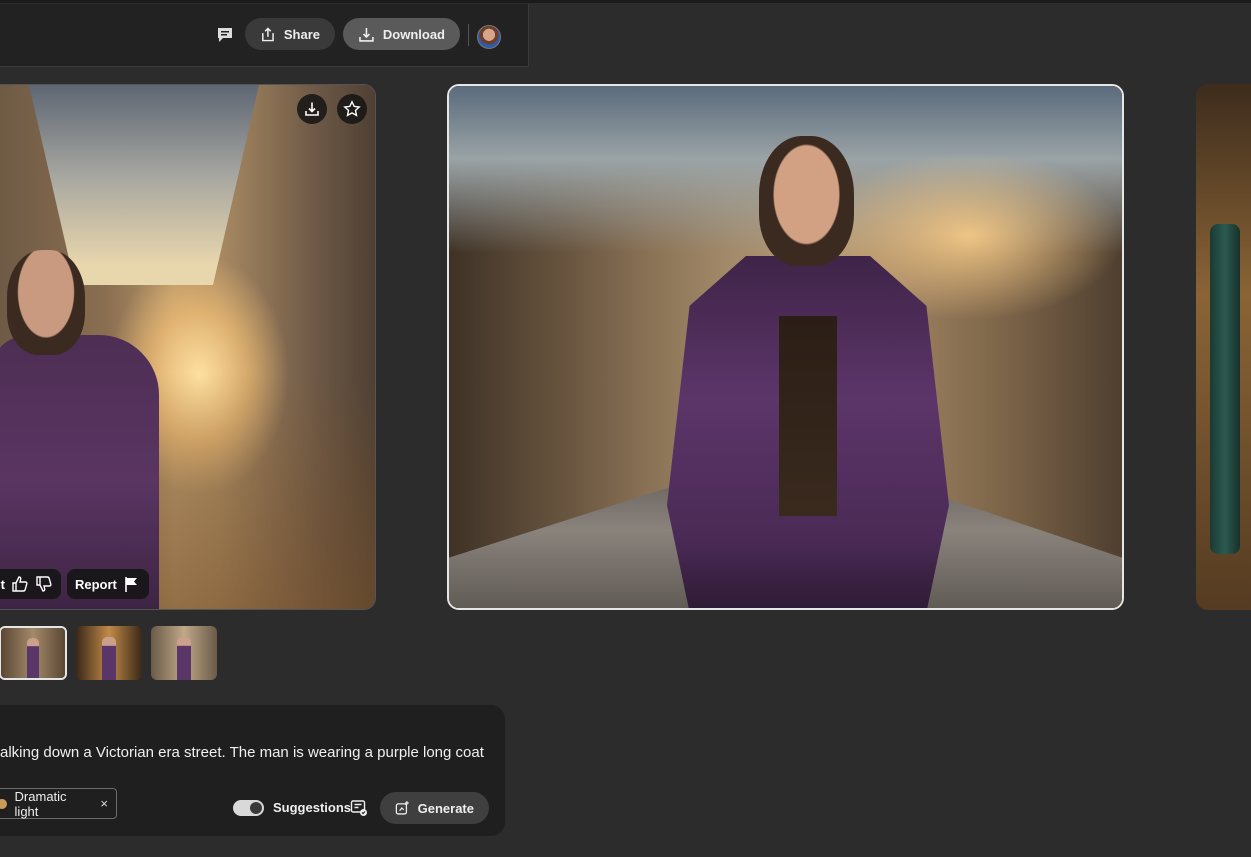  Describe the element at coordinates (256, 808) in the screenshot. I see `toggle-knob` at that location.